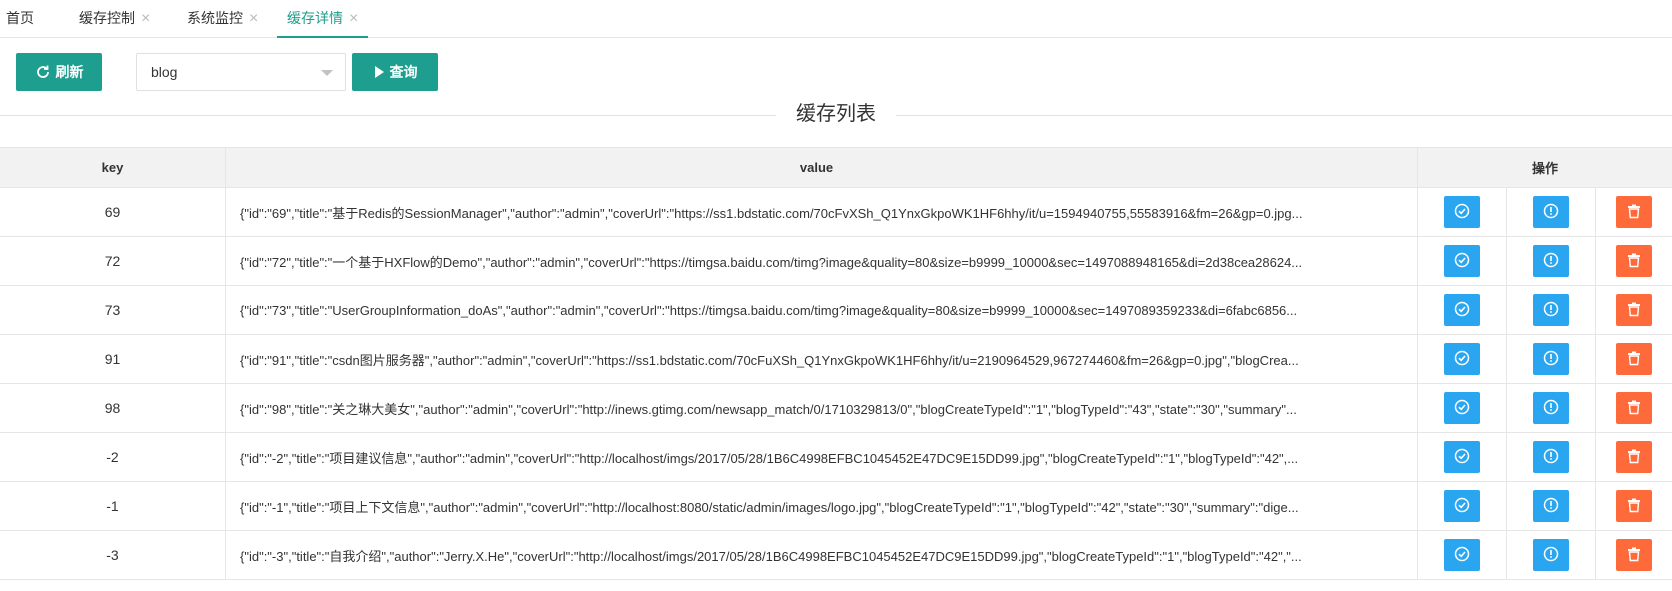 The width and height of the screenshot is (1672, 591). Describe the element at coordinates (113, 212) in the screenshot. I see `cell-key: 69` at that location.